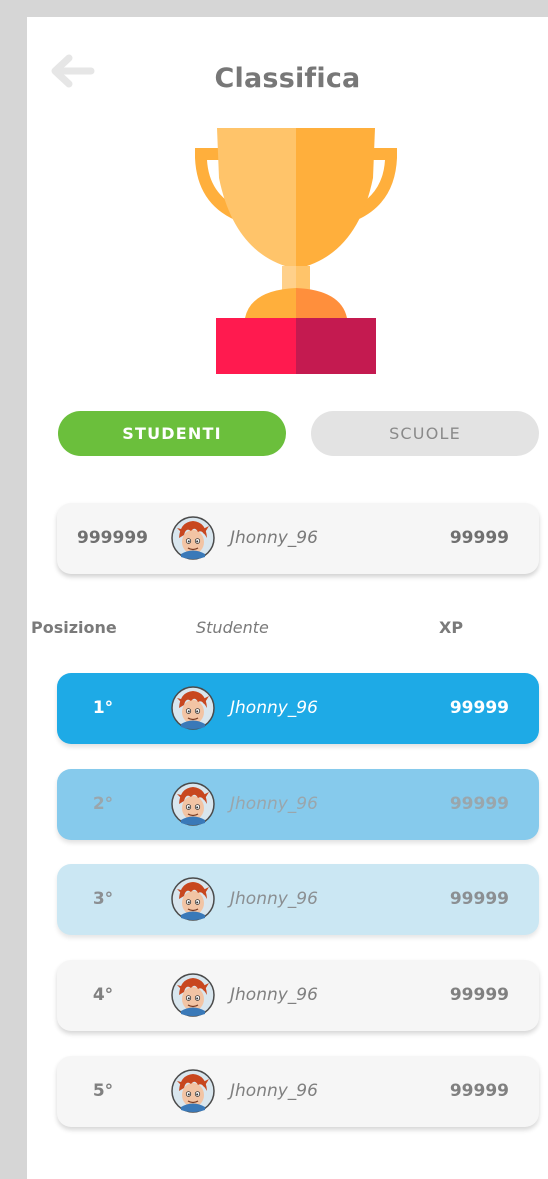 The image size is (548, 1179). Describe the element at coordinates (103, 1091) in the screenshot. I see `rank-position: 5°` at that location.